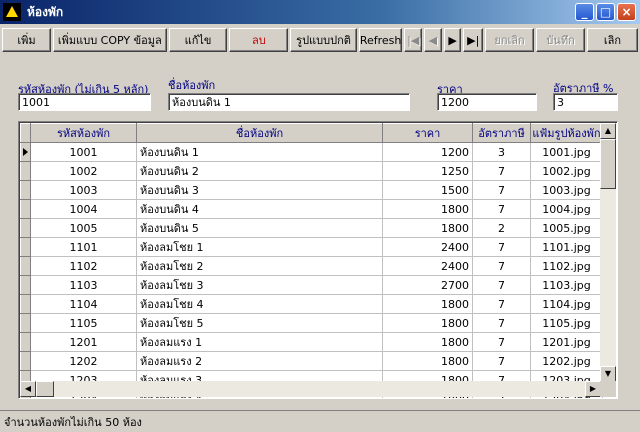 This screenshot has width=640, height=432. What do you see at coordinates (198, 40) in the screenshot?
I see `edit-button: แก้ไข` at bounding box center [198, 40].